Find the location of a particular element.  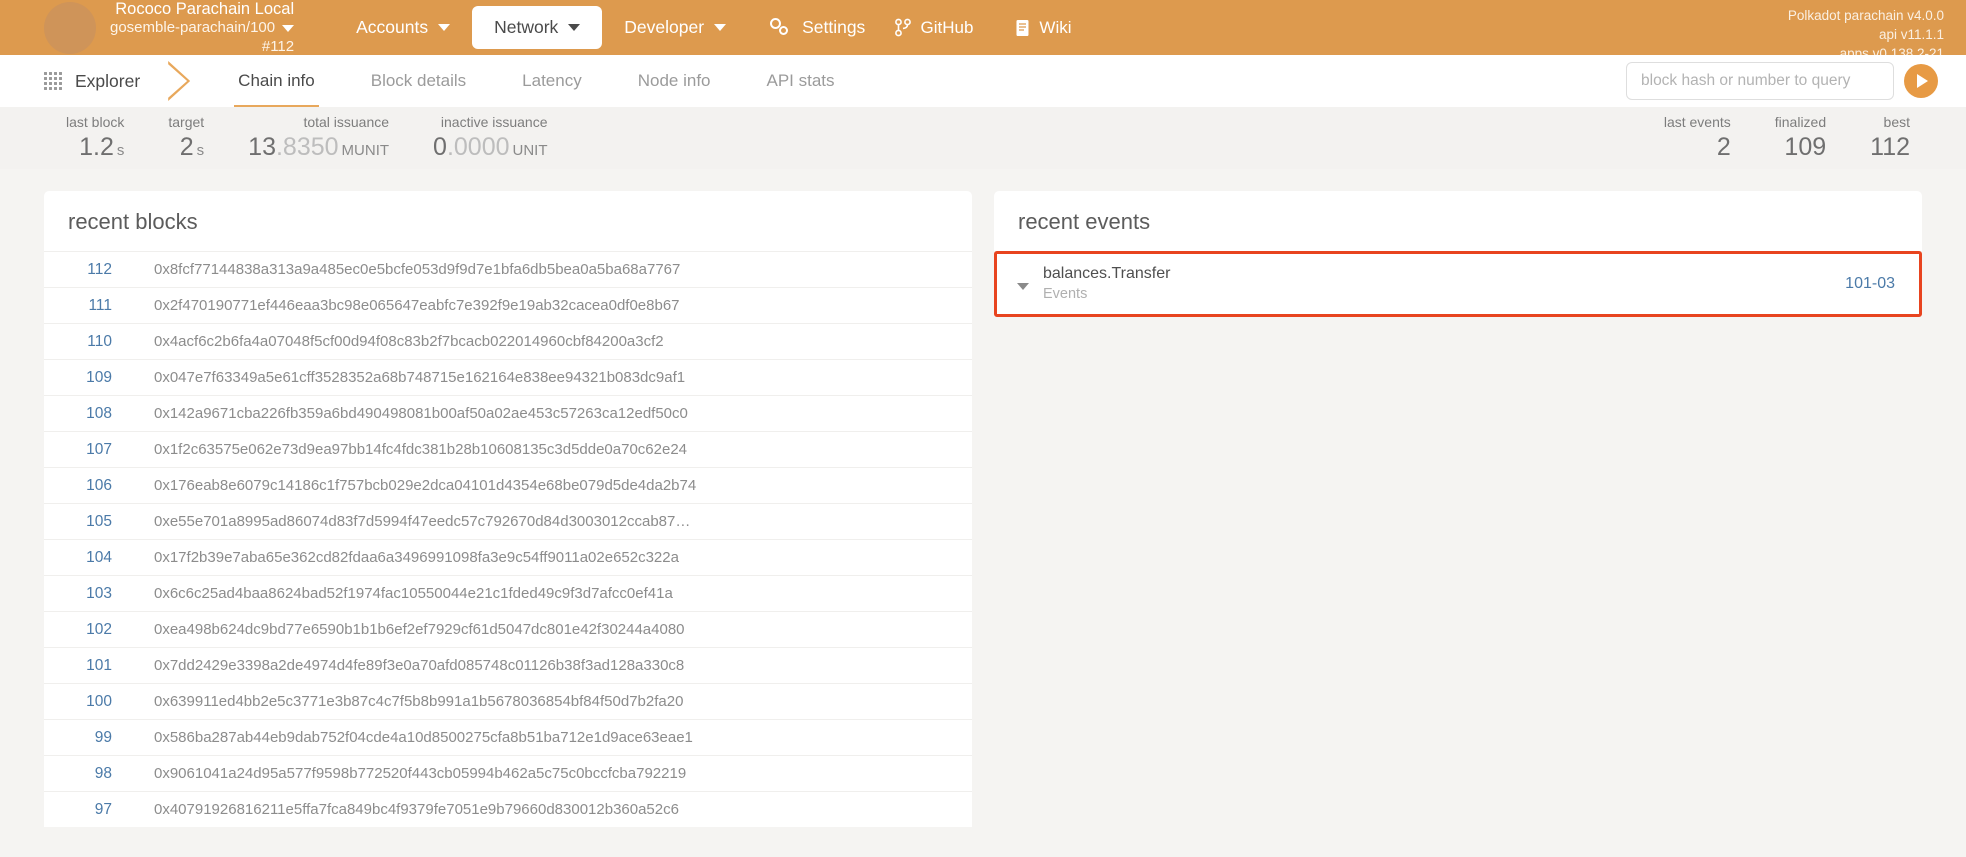

tab-api-stats: API stats is located at coordinates (801, 81).